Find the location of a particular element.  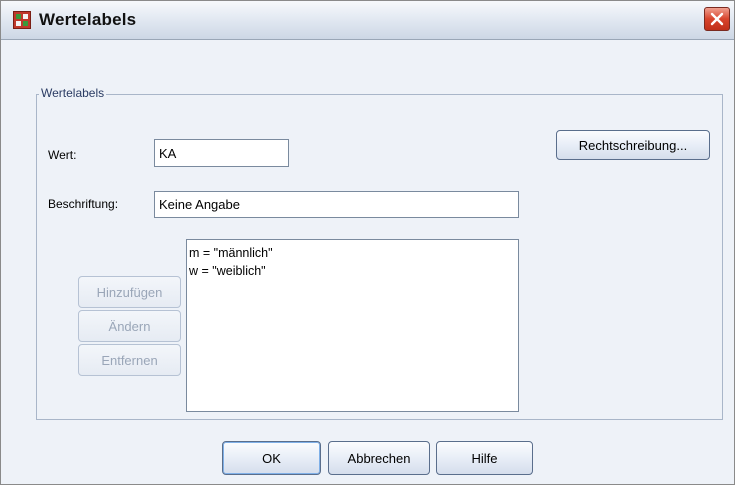

add-button: Hinzufügen is located at coordinates (129, 292).